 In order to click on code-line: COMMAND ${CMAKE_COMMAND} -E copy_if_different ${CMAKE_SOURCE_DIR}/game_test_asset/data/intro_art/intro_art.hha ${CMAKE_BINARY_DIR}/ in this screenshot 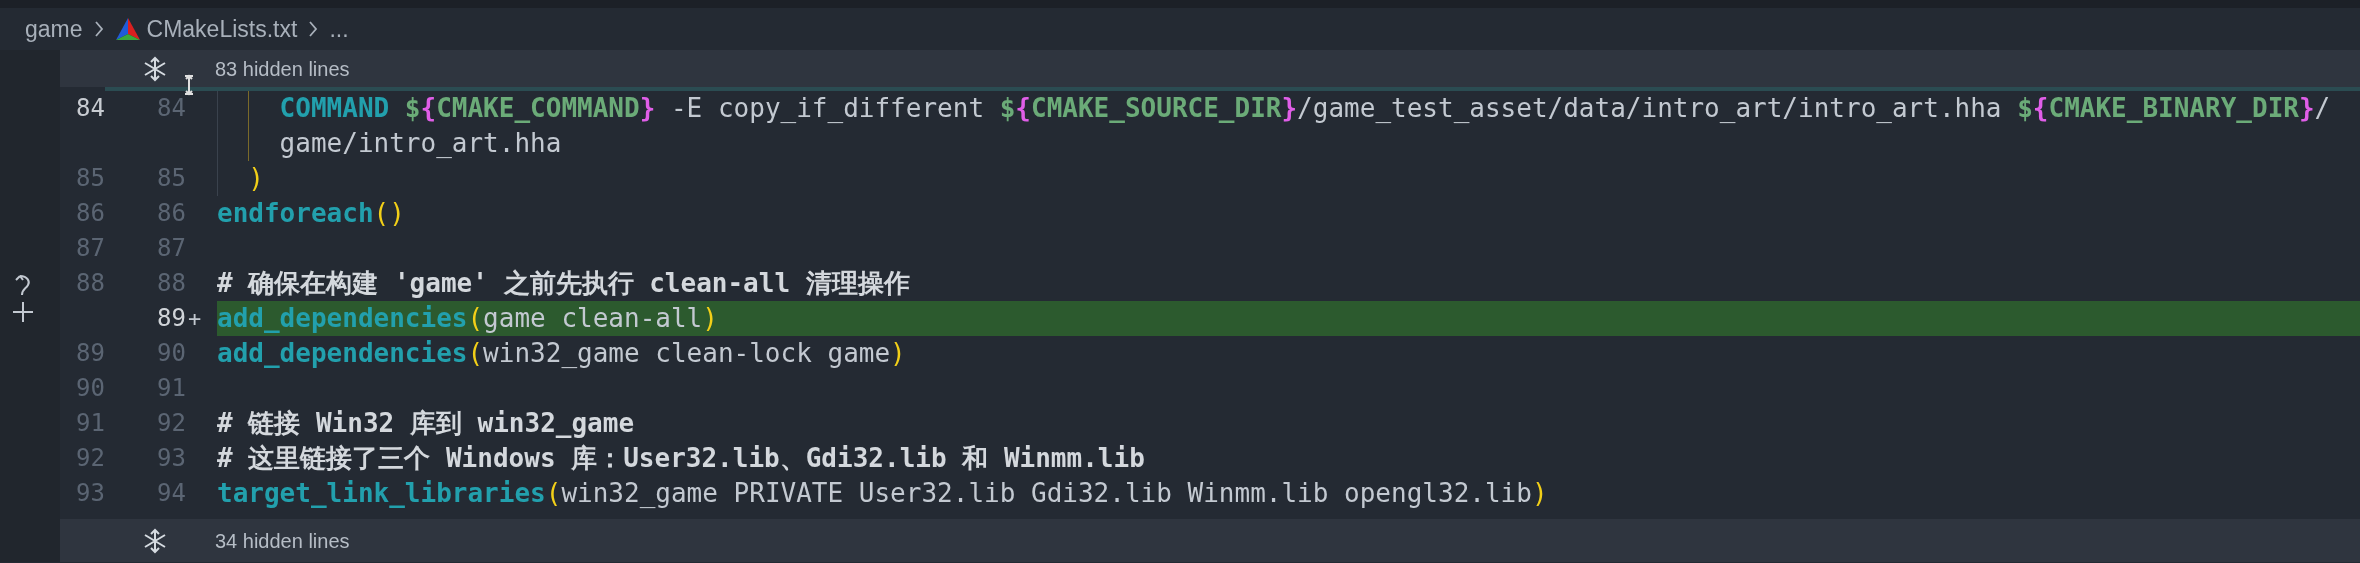, I will do `click(1304, 108)`.